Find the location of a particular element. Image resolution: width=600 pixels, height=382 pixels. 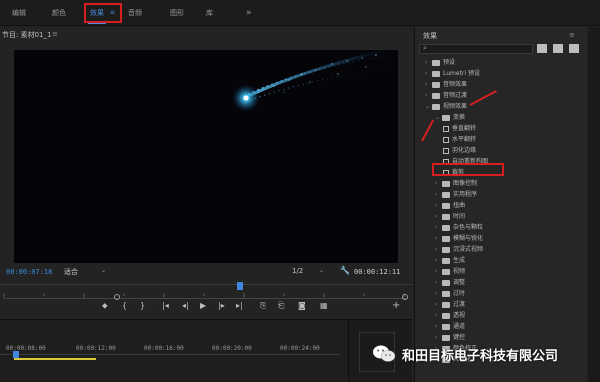

play-icon: ▶ is located at coordinates (203, 306).